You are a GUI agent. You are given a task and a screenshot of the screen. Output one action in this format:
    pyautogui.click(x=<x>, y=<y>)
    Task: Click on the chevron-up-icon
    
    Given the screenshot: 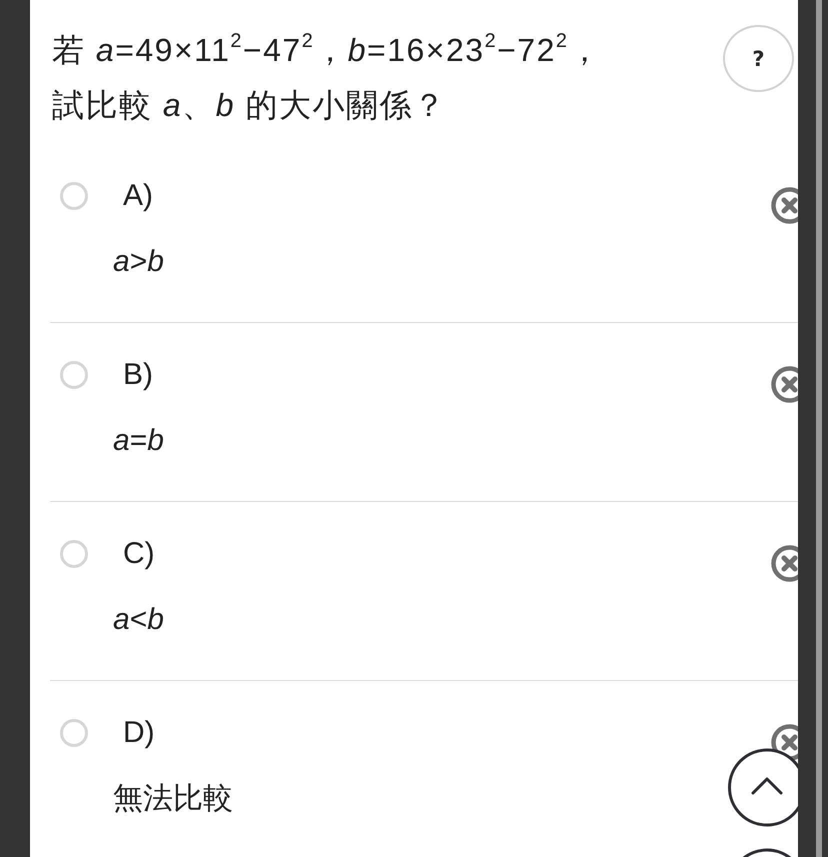 What is the action you would take?
    pyautogui.click(x=767, y=786)
    